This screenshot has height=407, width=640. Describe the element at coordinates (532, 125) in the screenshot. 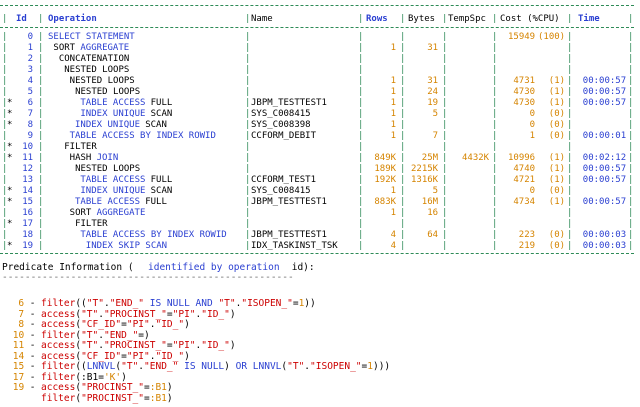

I see `row-cost: 0` at that location.